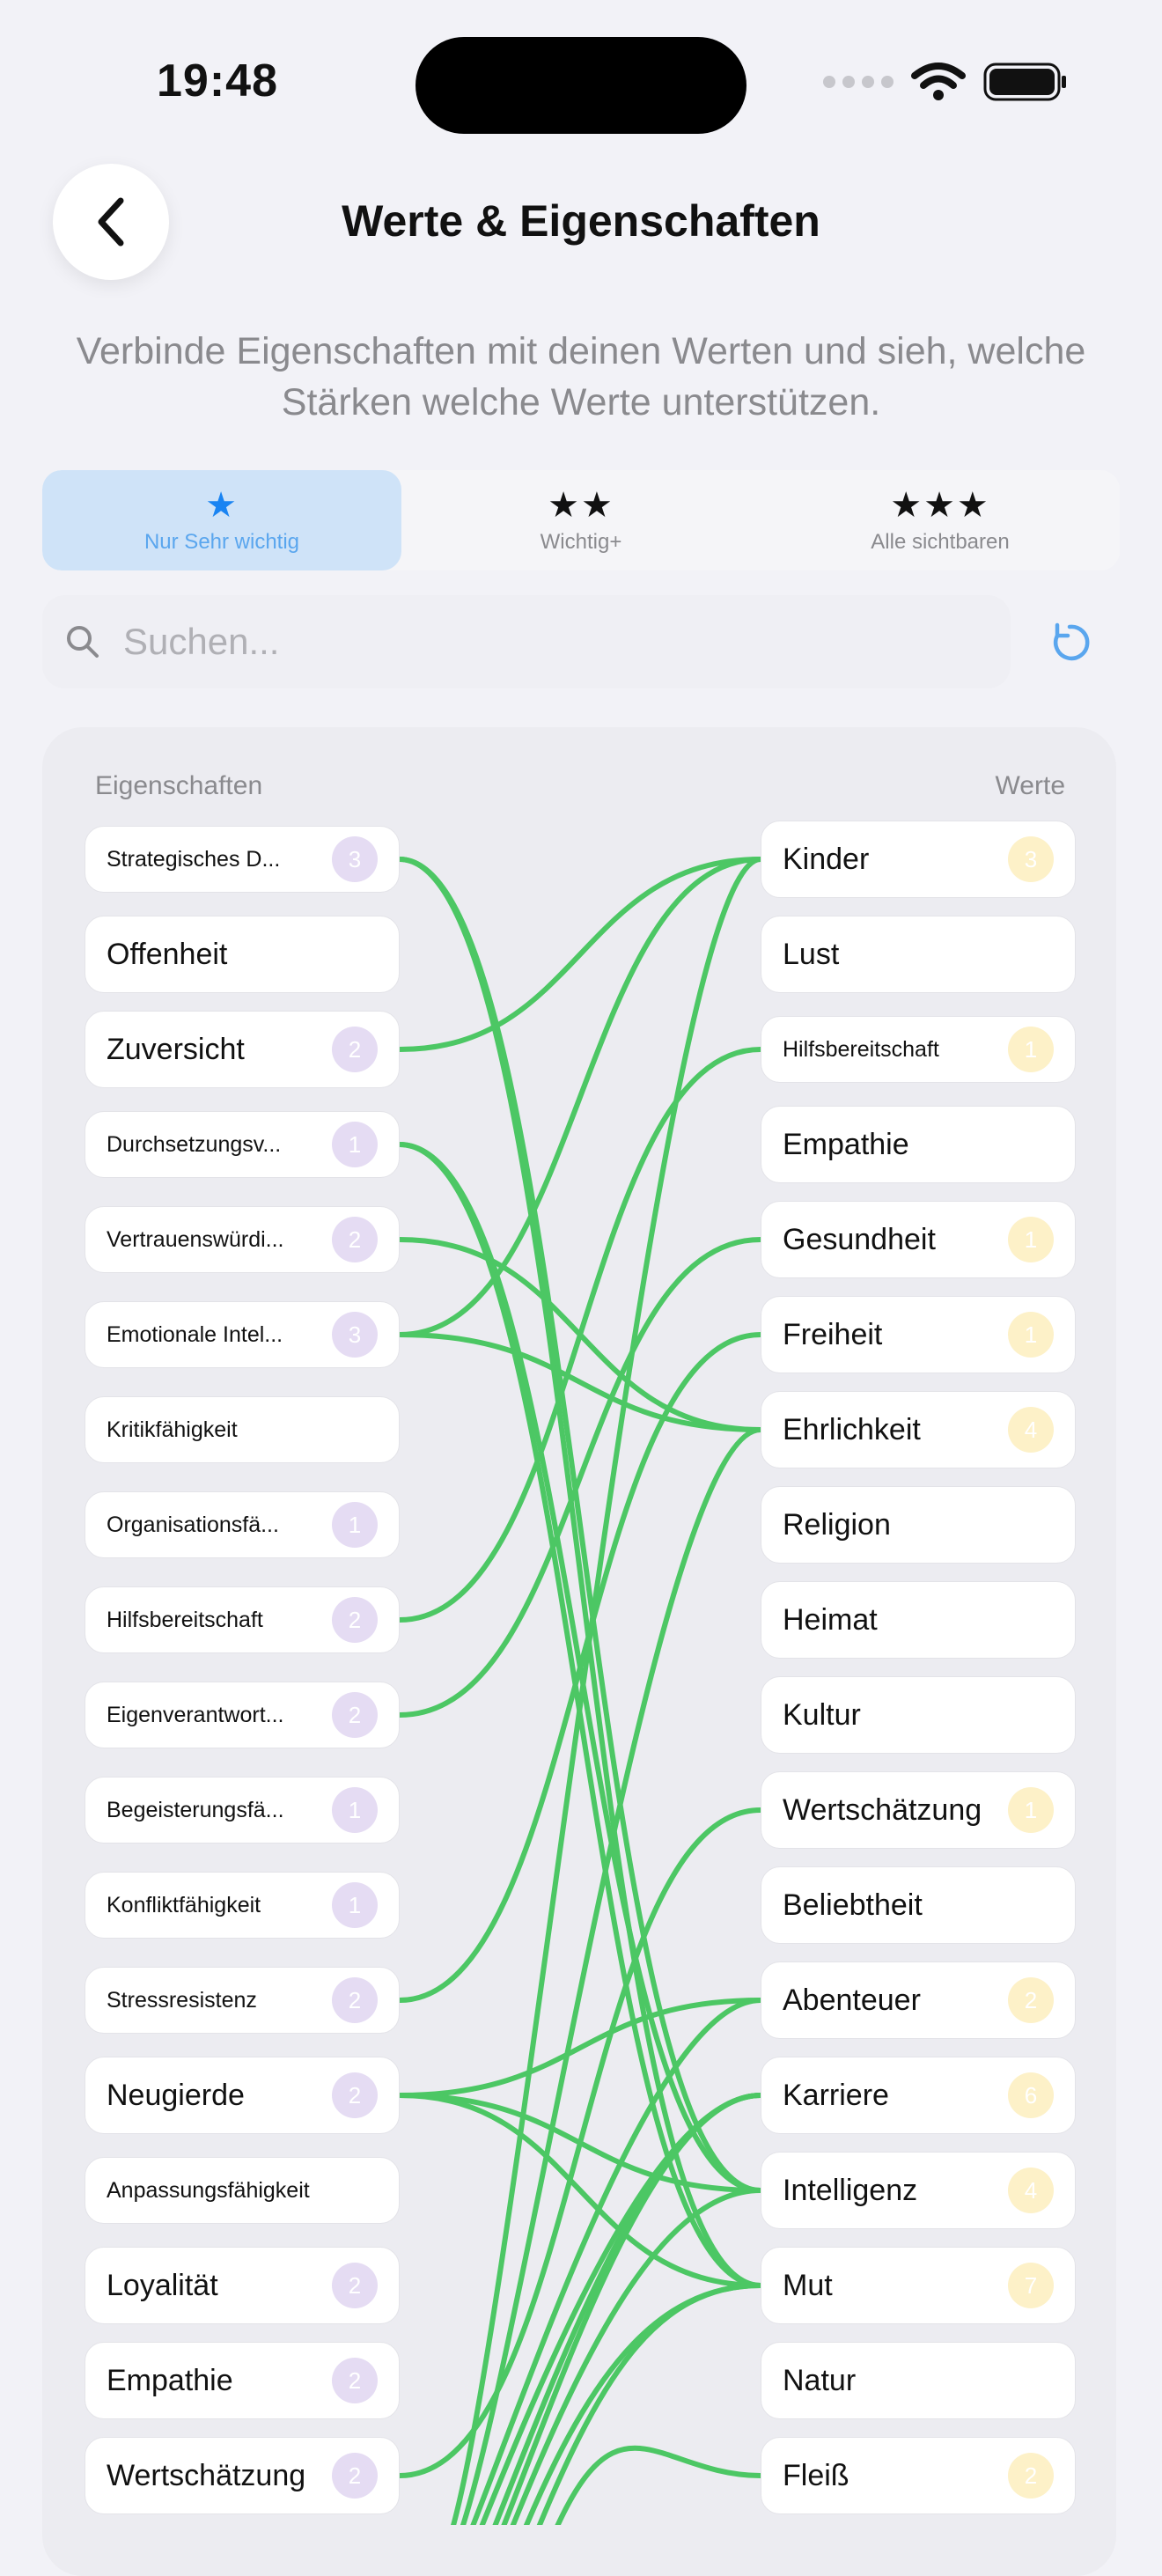 This screenshot has height=2576, width=1162. I want to click on trait-node: Neugierde 2, so click(242, 2095).